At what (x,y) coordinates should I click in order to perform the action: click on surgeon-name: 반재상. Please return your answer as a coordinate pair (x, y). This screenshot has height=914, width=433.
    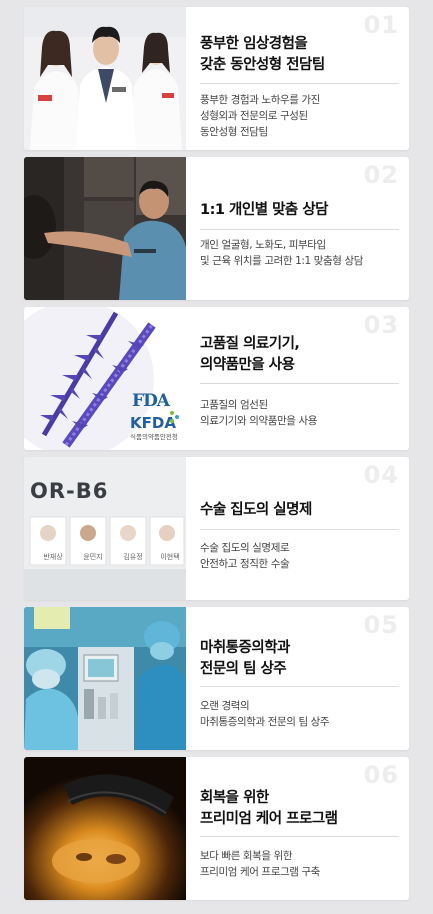
    Looking at the image, I should click on (53, 557).